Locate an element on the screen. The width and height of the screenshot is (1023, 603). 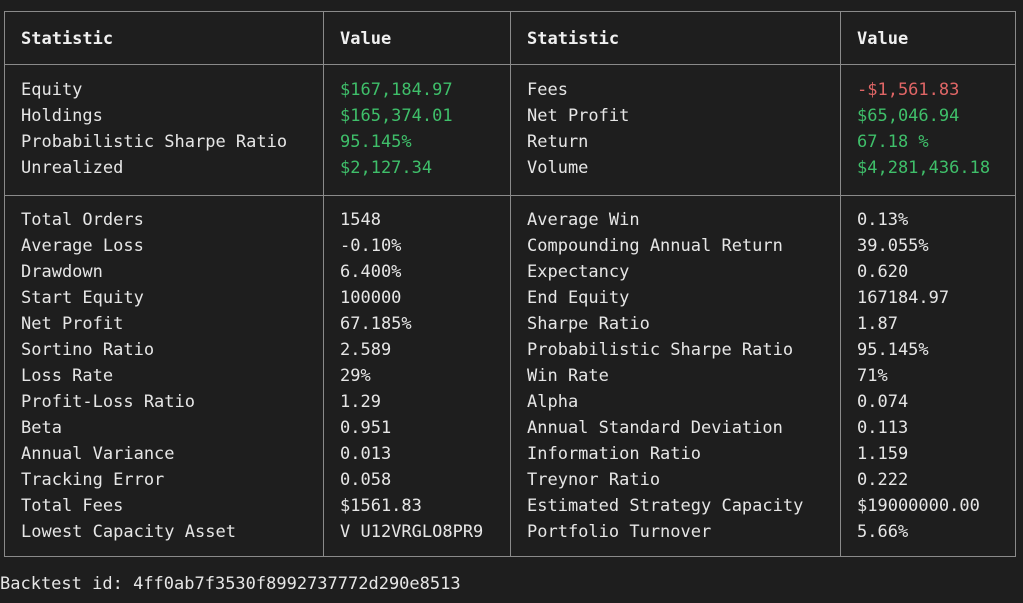
header-divider is located at coordinates (510, 64).